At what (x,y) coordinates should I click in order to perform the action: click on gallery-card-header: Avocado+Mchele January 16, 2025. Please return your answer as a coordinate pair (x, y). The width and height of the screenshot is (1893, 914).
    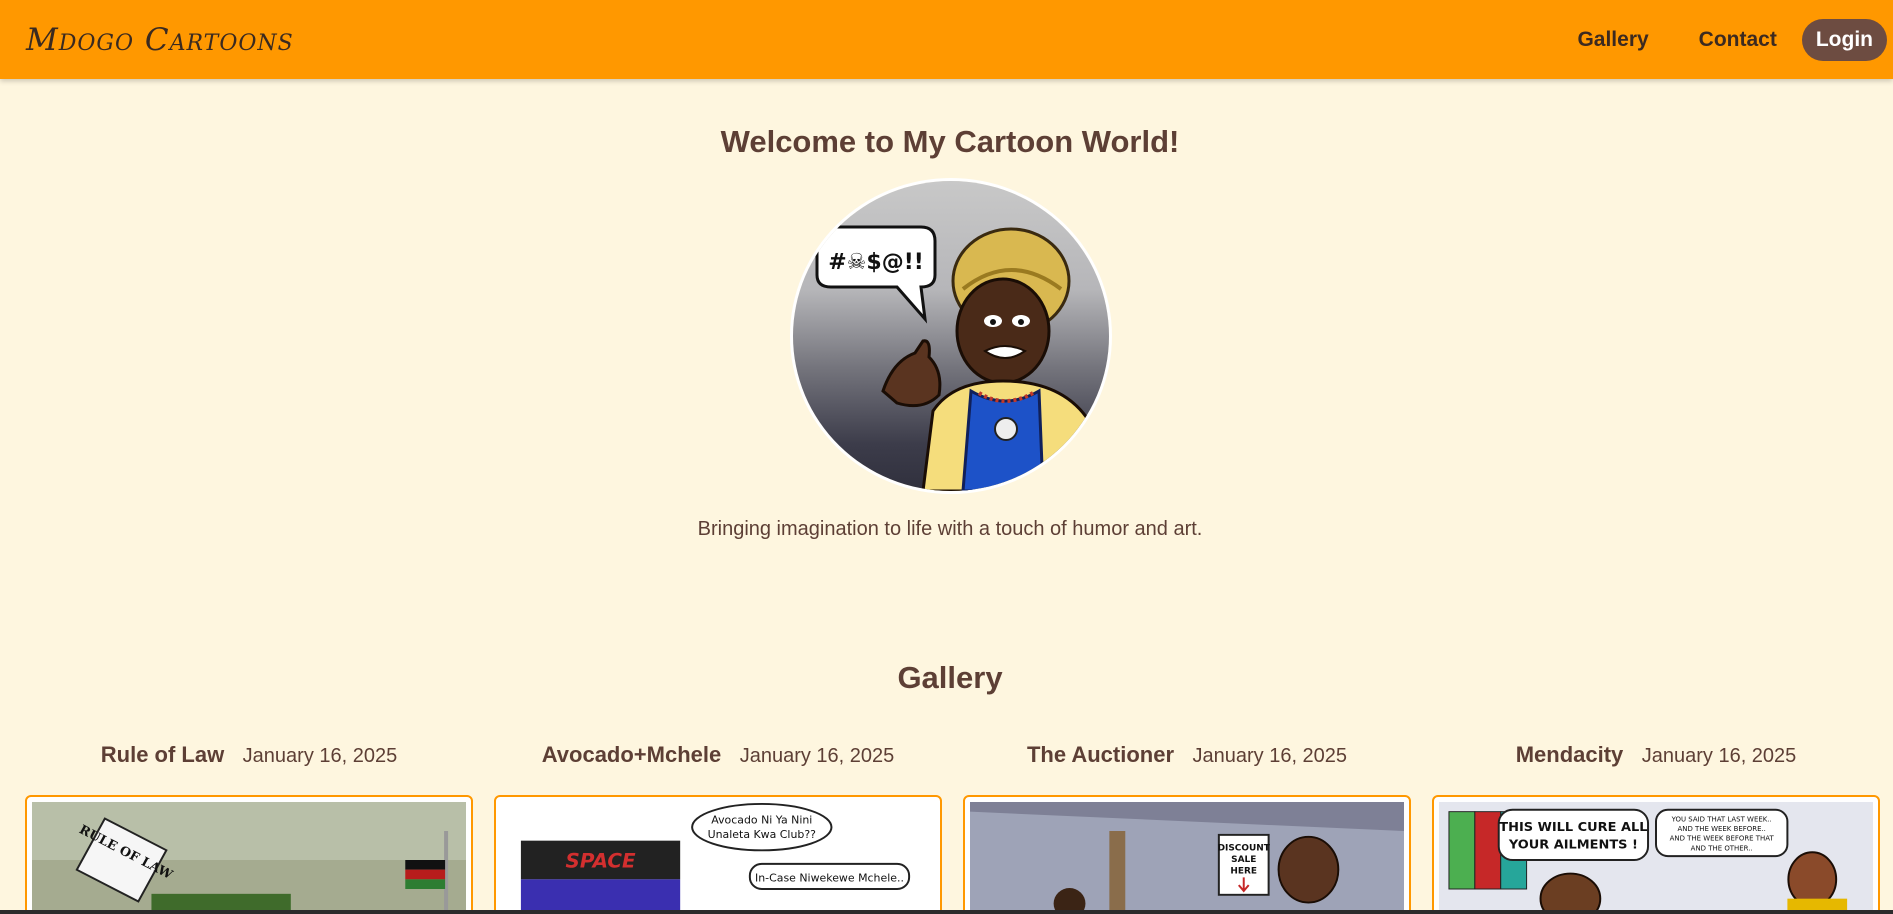
    Looking at the image, I should click on (718, 755).